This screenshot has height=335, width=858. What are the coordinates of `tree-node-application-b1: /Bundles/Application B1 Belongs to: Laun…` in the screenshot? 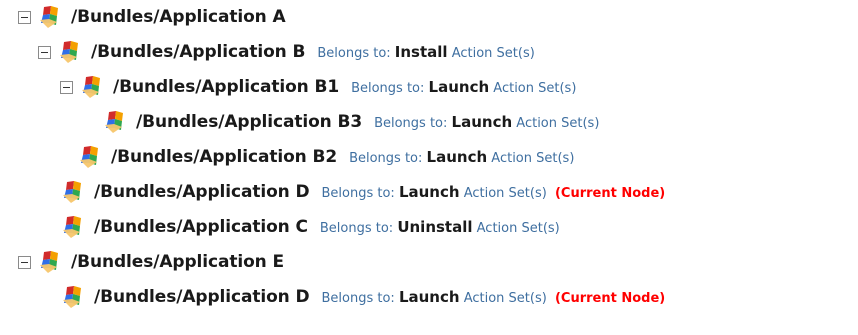 It's located at (288, 87).